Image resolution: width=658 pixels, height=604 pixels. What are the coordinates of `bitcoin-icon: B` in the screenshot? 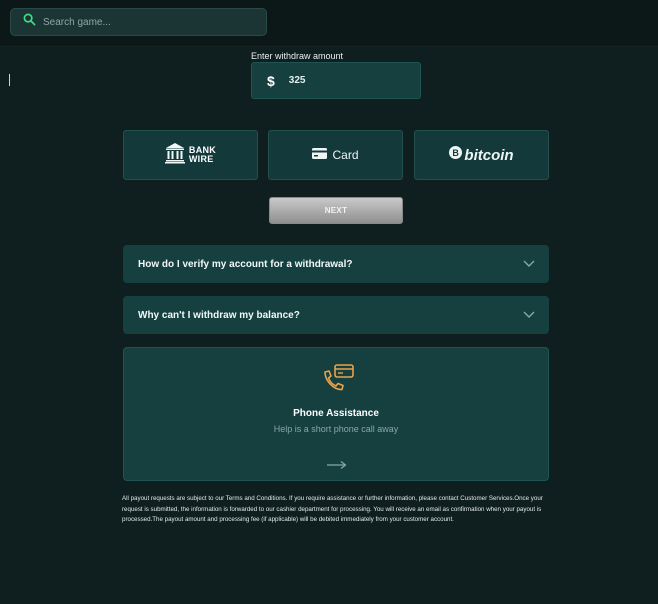 It's located at (456, 155).